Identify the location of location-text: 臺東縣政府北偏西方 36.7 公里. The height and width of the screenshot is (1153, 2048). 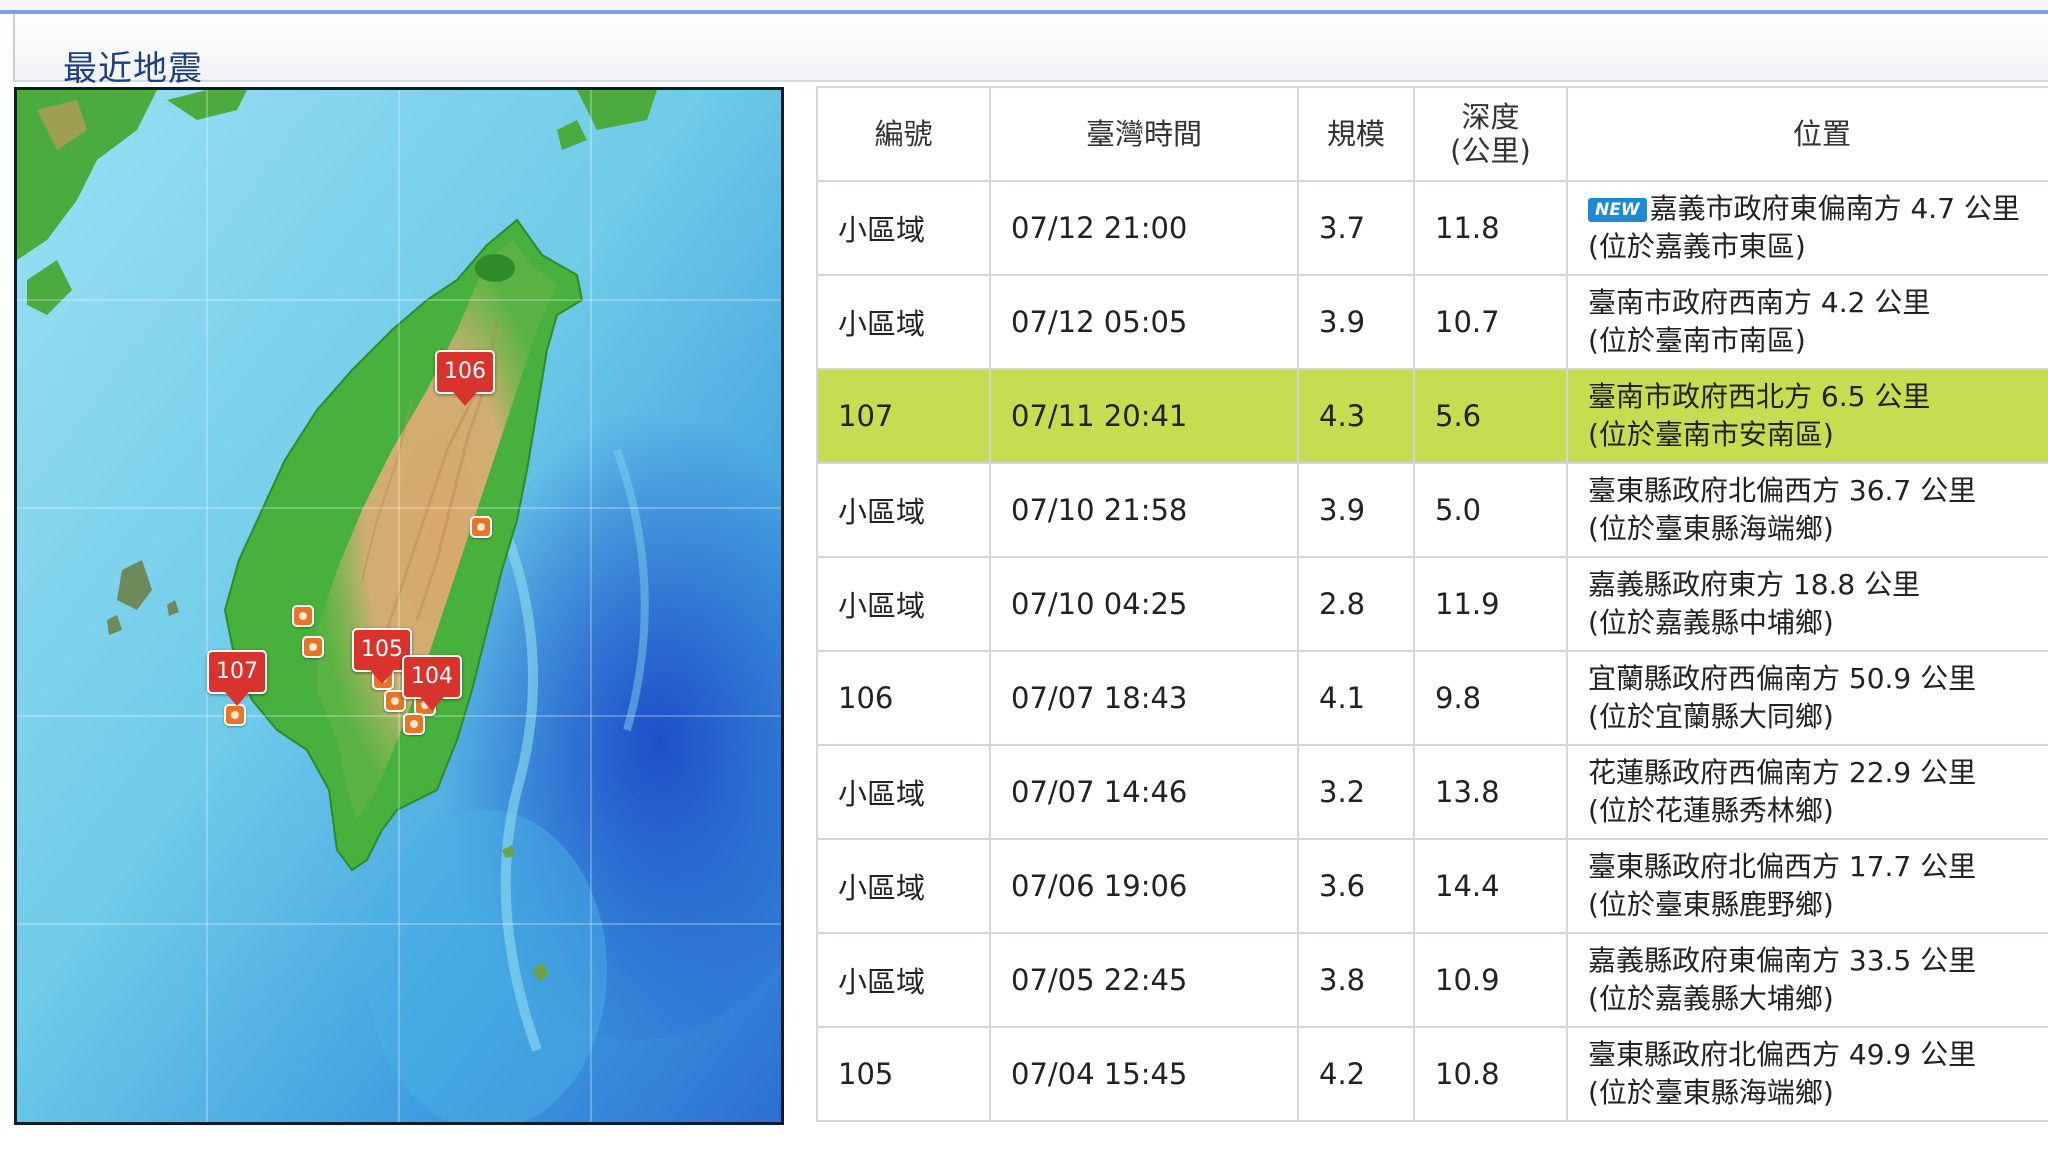
(1782, 490).